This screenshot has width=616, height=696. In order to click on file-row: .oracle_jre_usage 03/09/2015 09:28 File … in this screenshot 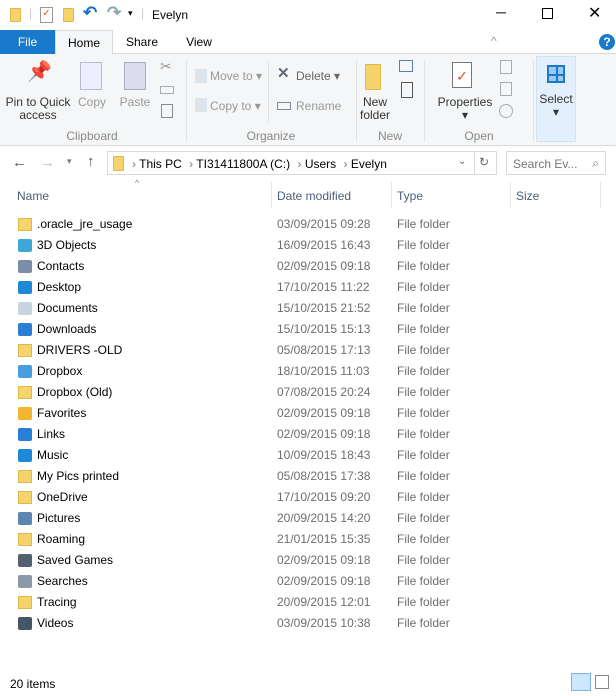, I will do `click(308, 224)`.